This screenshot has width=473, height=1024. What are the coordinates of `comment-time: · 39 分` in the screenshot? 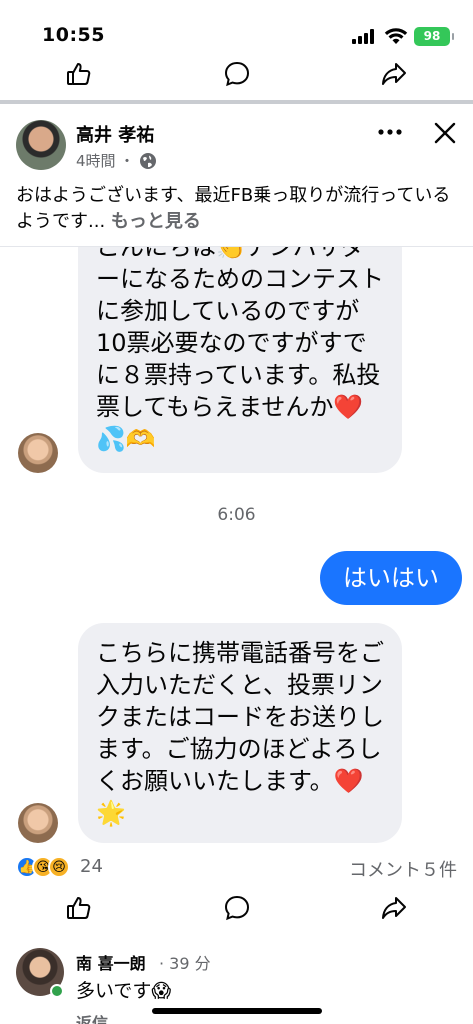 It's located at (185, 963).